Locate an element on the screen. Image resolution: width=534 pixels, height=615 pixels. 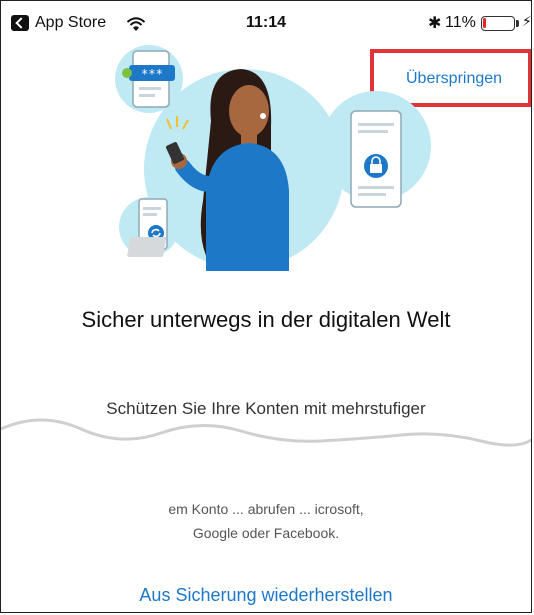
back-arrow-icon is located at coordinates (20, 23).